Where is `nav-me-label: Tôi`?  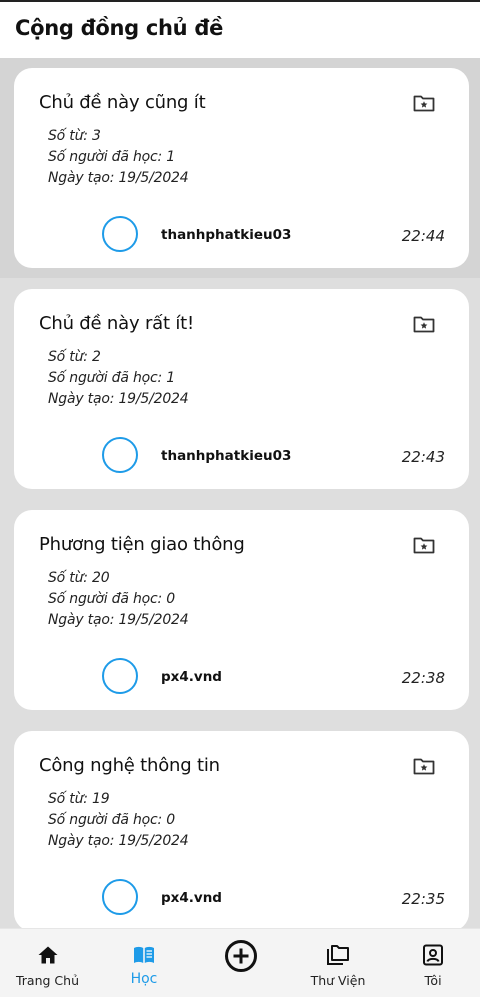
nav-me-label: Tôi is located at coordinates (433, 980).